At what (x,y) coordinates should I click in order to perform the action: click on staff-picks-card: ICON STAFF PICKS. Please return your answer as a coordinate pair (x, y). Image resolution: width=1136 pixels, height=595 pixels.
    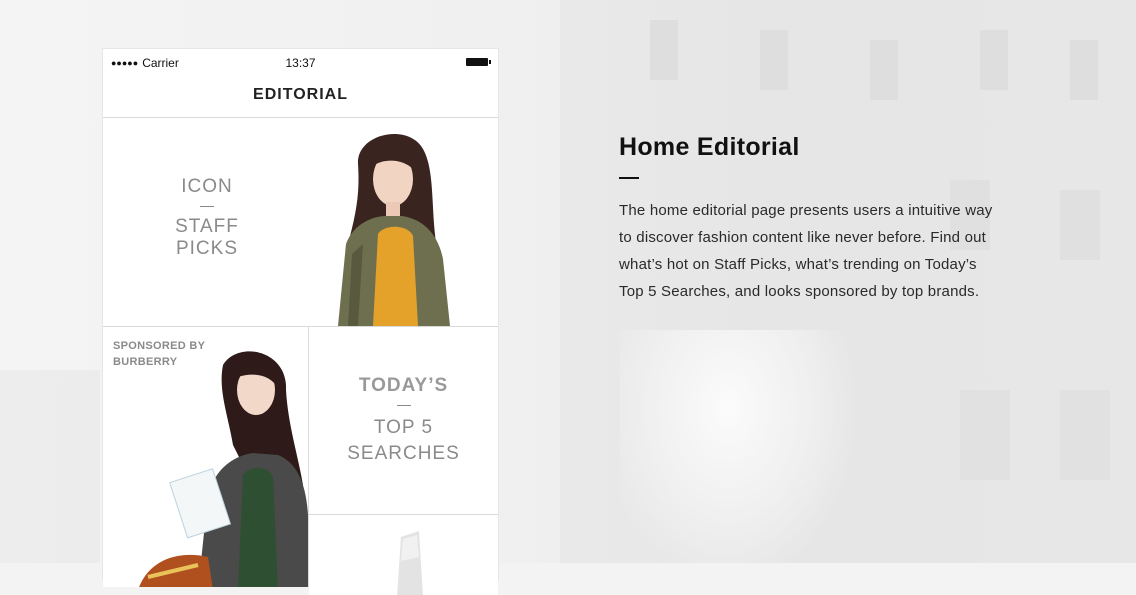
    Looking at the image, I should click on (300, 222).